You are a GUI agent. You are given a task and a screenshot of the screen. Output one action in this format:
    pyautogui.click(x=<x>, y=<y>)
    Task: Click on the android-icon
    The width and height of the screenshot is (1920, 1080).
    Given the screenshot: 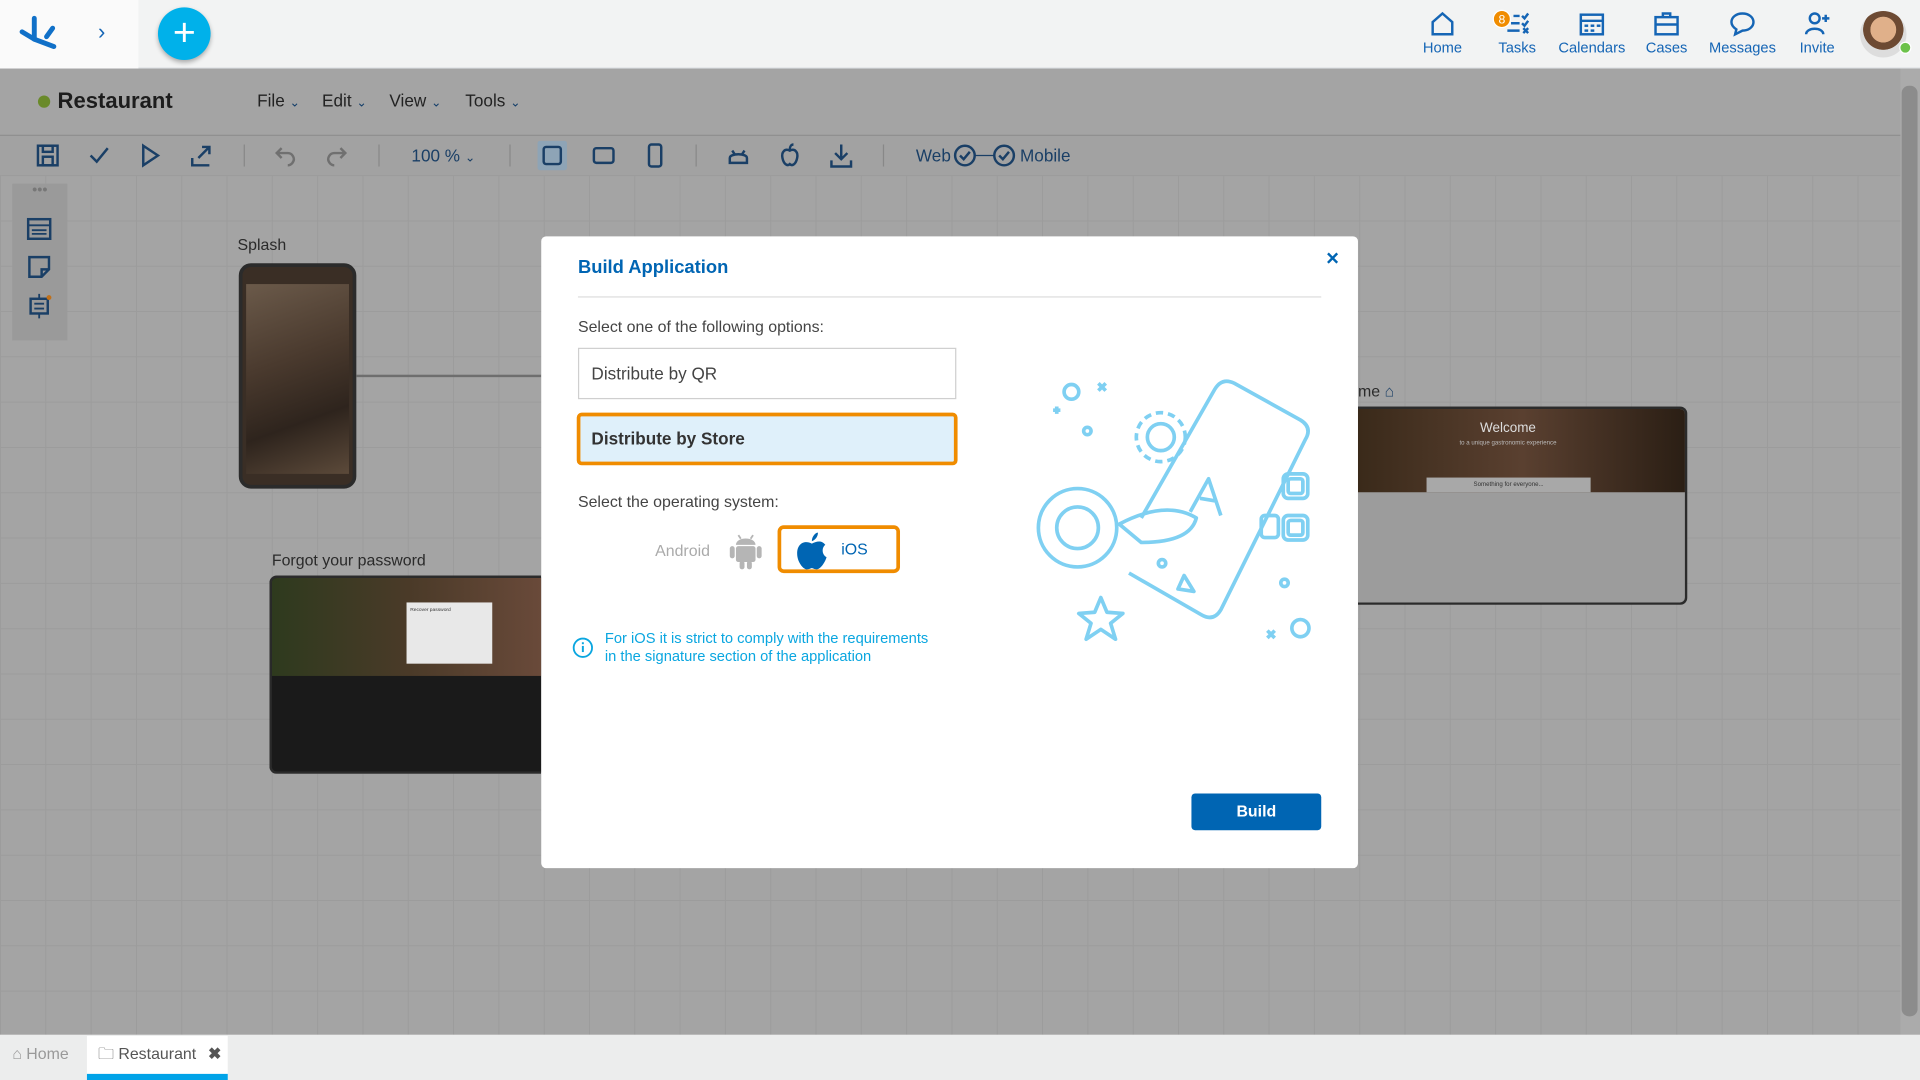 What is the action you would take?
    pyautogui.click(x=745, y=552)
    